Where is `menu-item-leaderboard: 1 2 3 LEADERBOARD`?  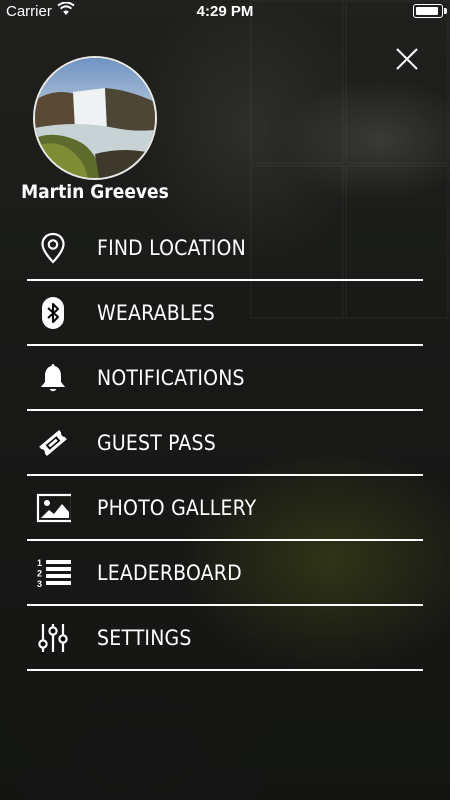
menu-item-leaderboard: 1 2 3 LEADERBOARD is located at coordinates (225, 573).